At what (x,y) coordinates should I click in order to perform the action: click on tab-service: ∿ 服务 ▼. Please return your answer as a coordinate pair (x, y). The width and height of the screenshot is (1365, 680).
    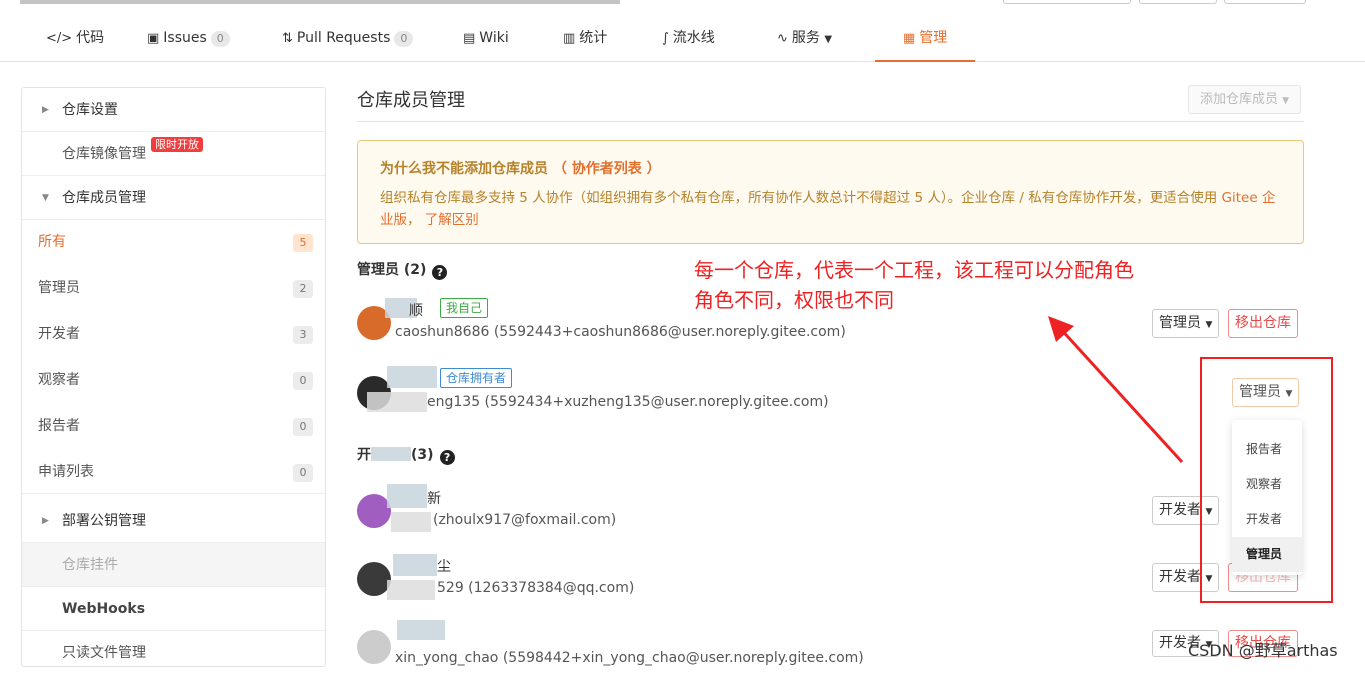
    Looking at the image, I should click on (804, 38).